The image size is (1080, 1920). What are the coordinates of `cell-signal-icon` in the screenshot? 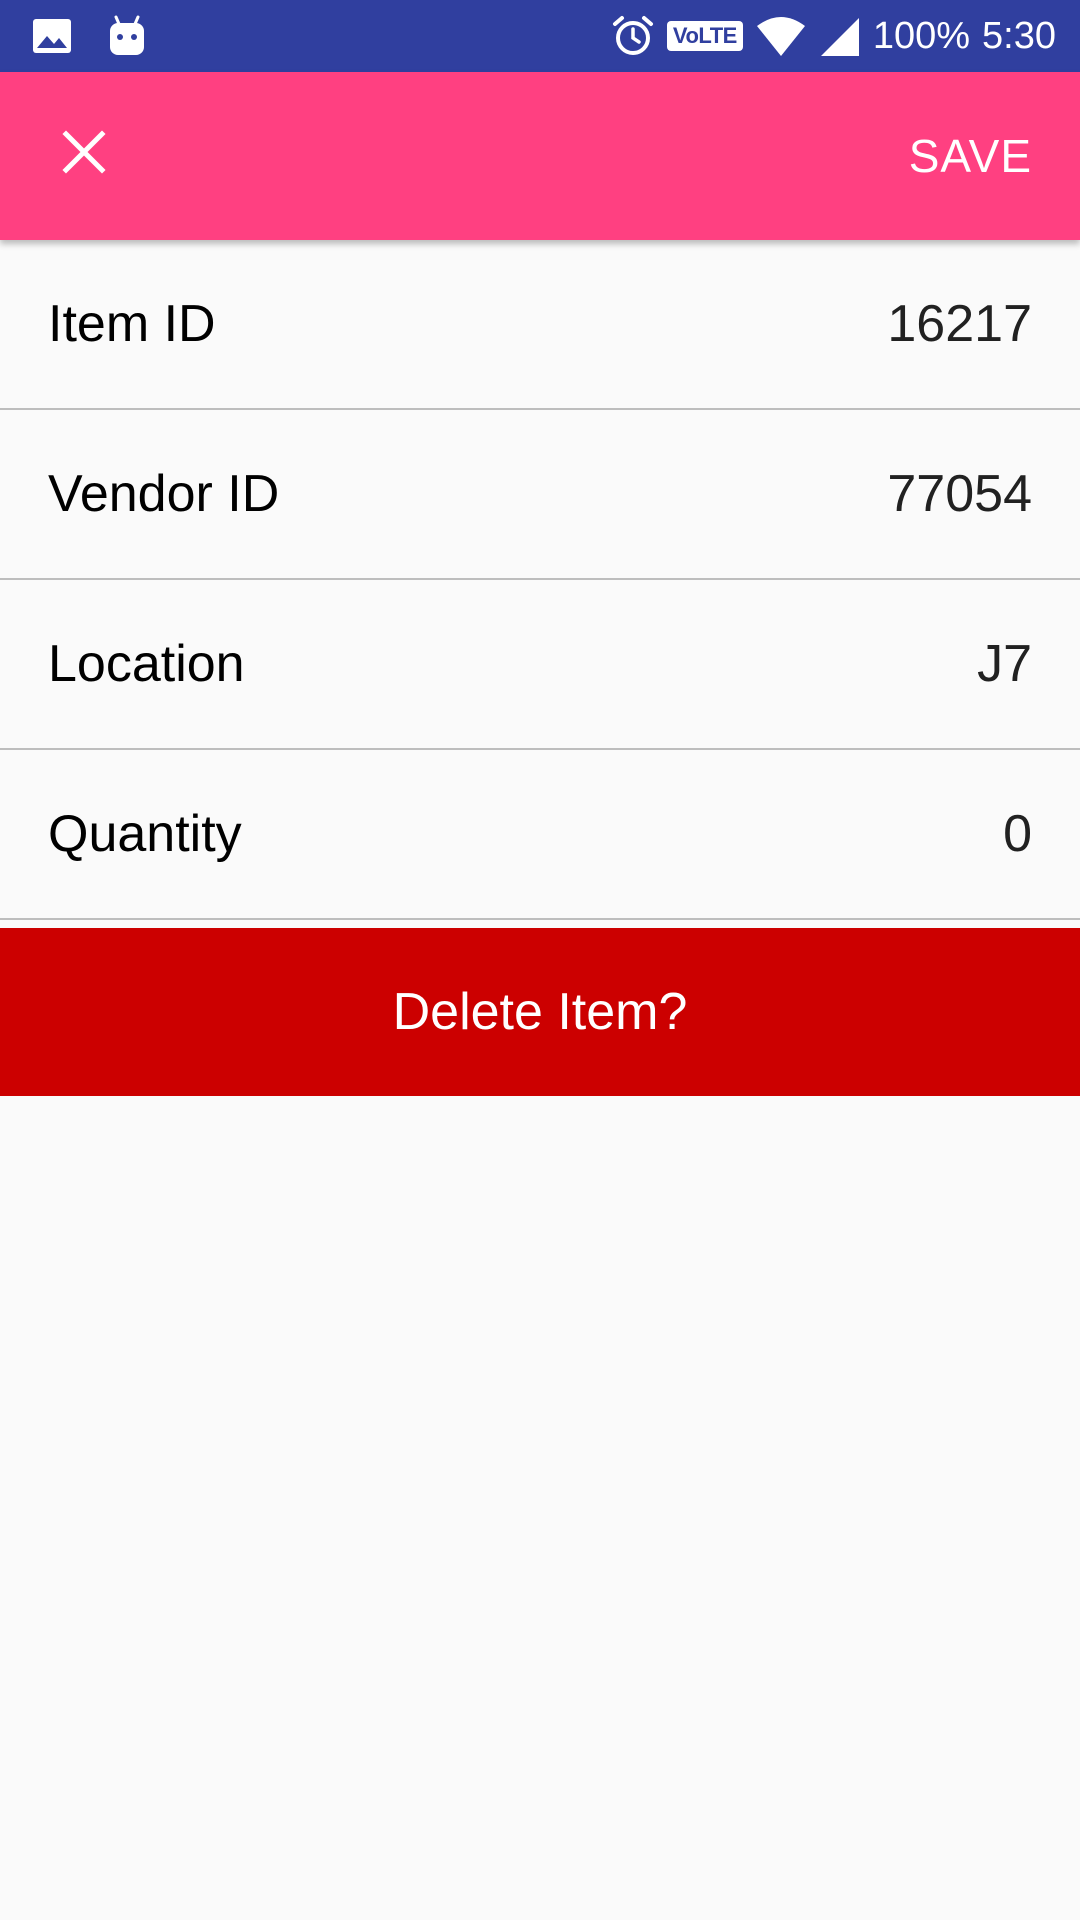 It's located at (840, 36).